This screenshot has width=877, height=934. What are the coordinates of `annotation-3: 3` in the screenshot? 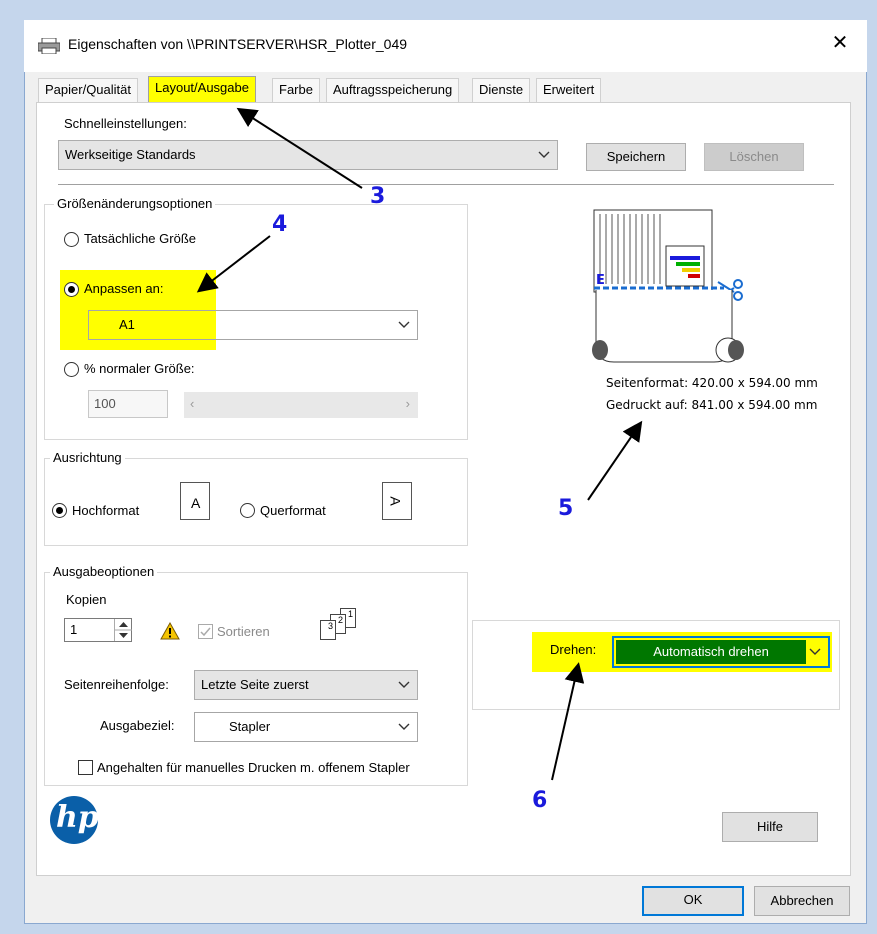 It's located at (378, 196).